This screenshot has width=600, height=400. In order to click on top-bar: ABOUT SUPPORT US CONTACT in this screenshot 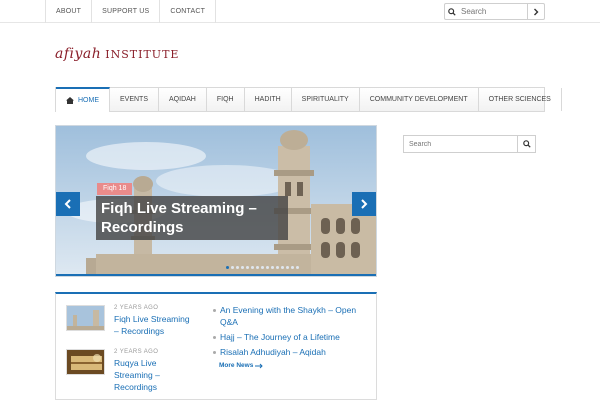, I will do `click(300, 11)`.